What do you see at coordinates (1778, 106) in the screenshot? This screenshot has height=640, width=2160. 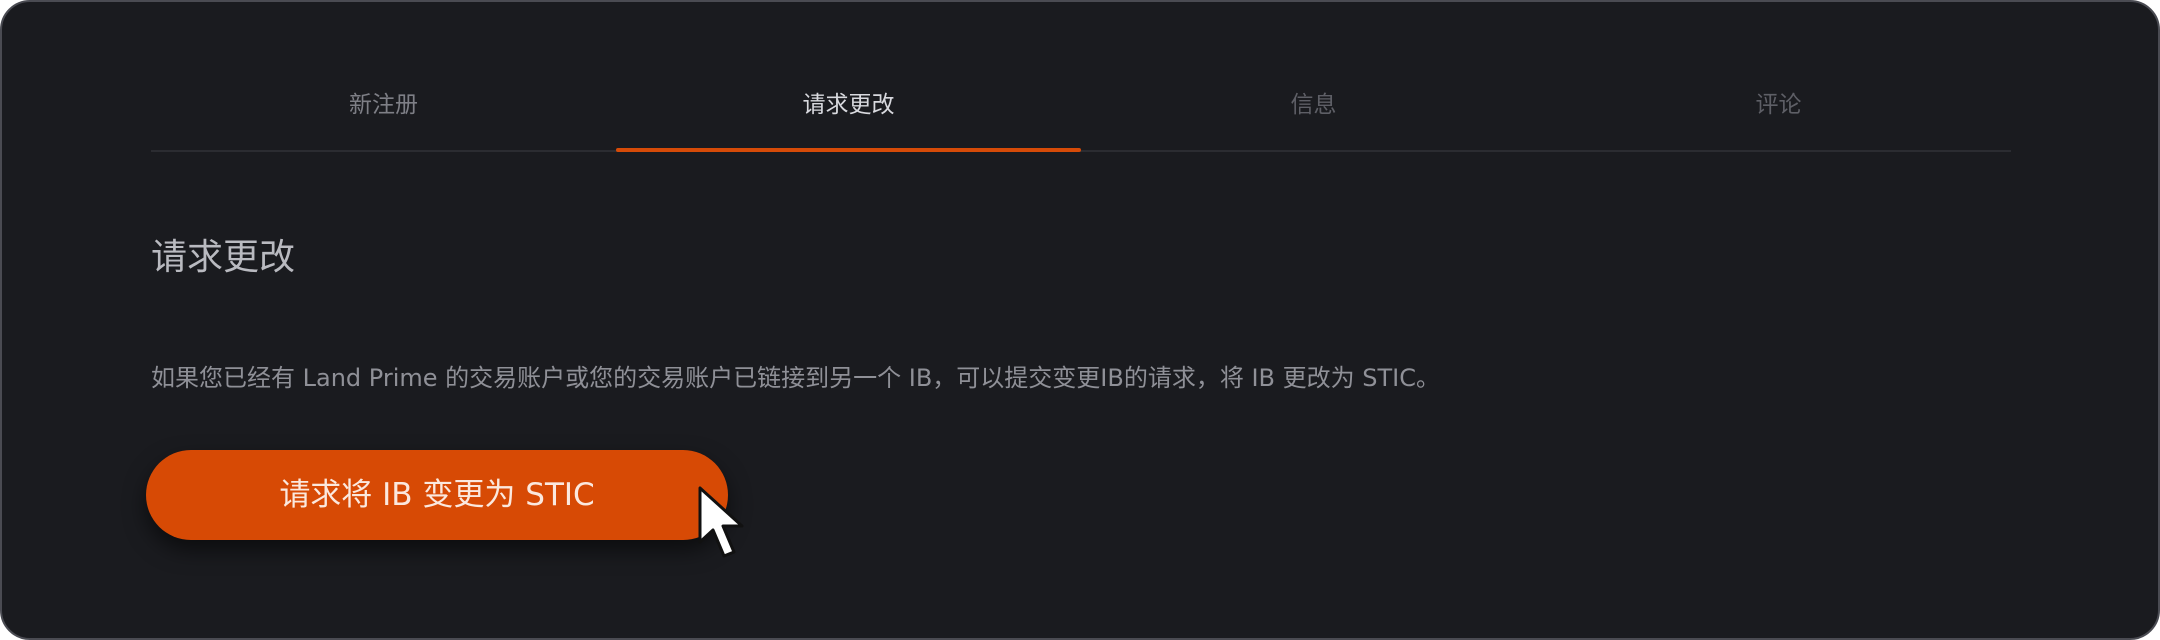 I see `tab-comments: 评论` at bounding box center [1778, 106].